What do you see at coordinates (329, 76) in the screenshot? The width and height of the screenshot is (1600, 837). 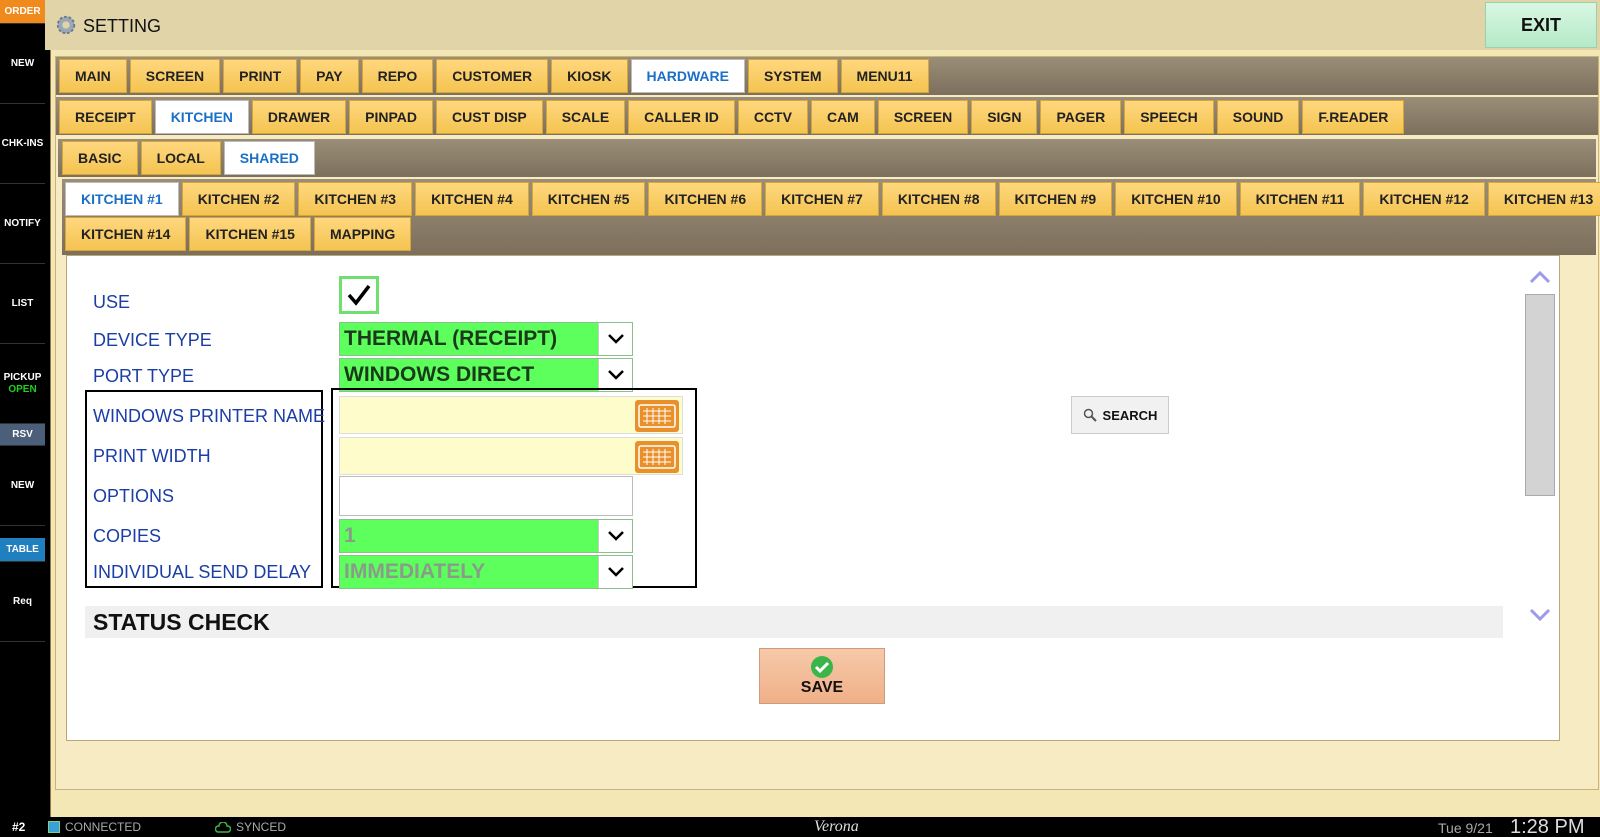 I see `tab-pay: PAY` at bounding box center [329, 76].